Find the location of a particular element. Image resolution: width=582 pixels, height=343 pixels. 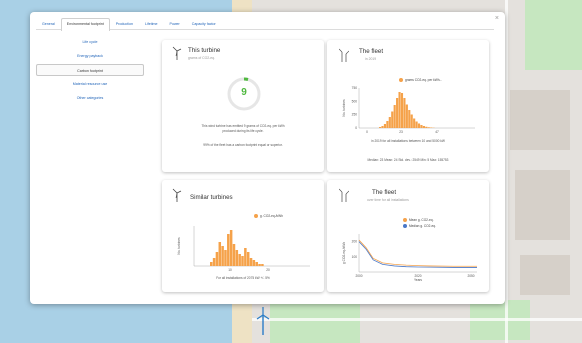

x-tick-label: 2050 is located at coordinates (470, 276).